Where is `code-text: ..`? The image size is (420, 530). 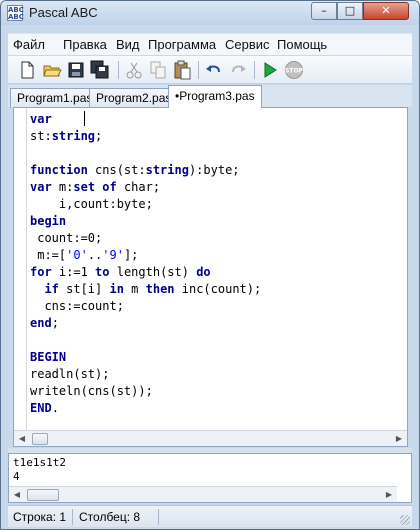
code-text: .. is located at coordinates (95, 255).